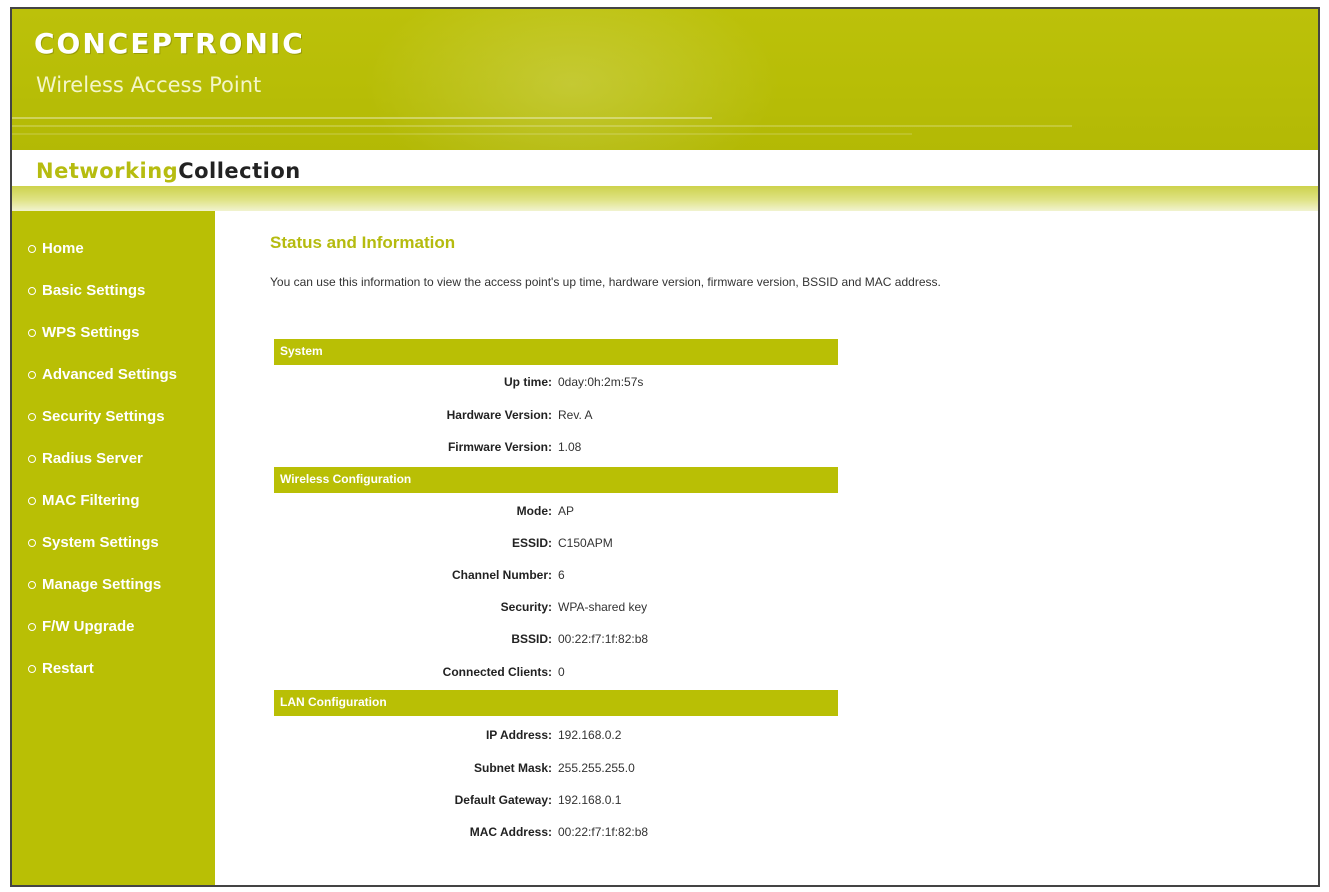 The width and height of the screenshot is (1329, 892). I want to click on info-row-bssid: BSSID: 00:22:f7:1f:82:b8, so click(556, 642).